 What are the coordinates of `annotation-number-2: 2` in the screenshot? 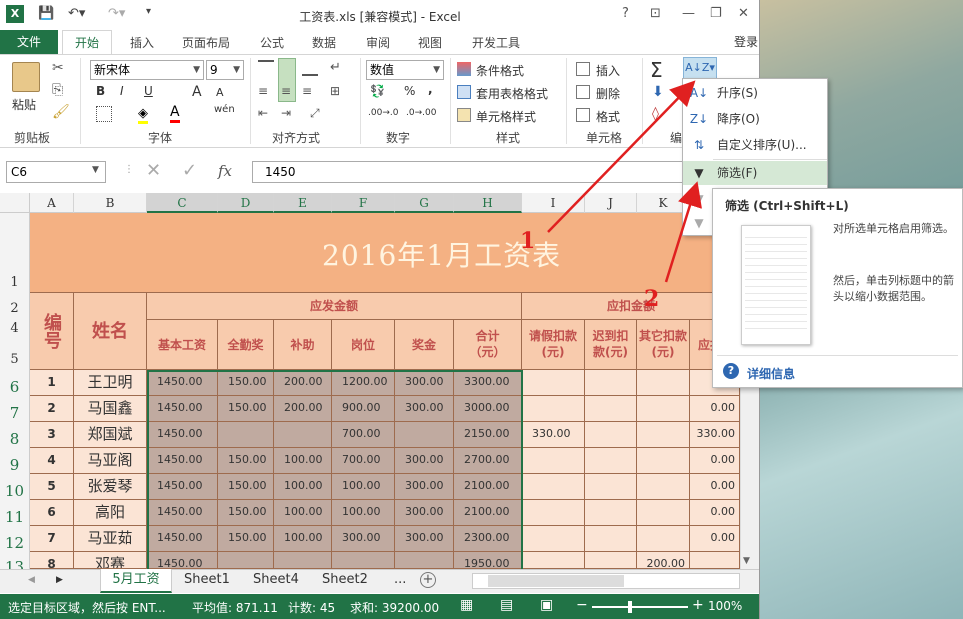 It's located at (652, 299).